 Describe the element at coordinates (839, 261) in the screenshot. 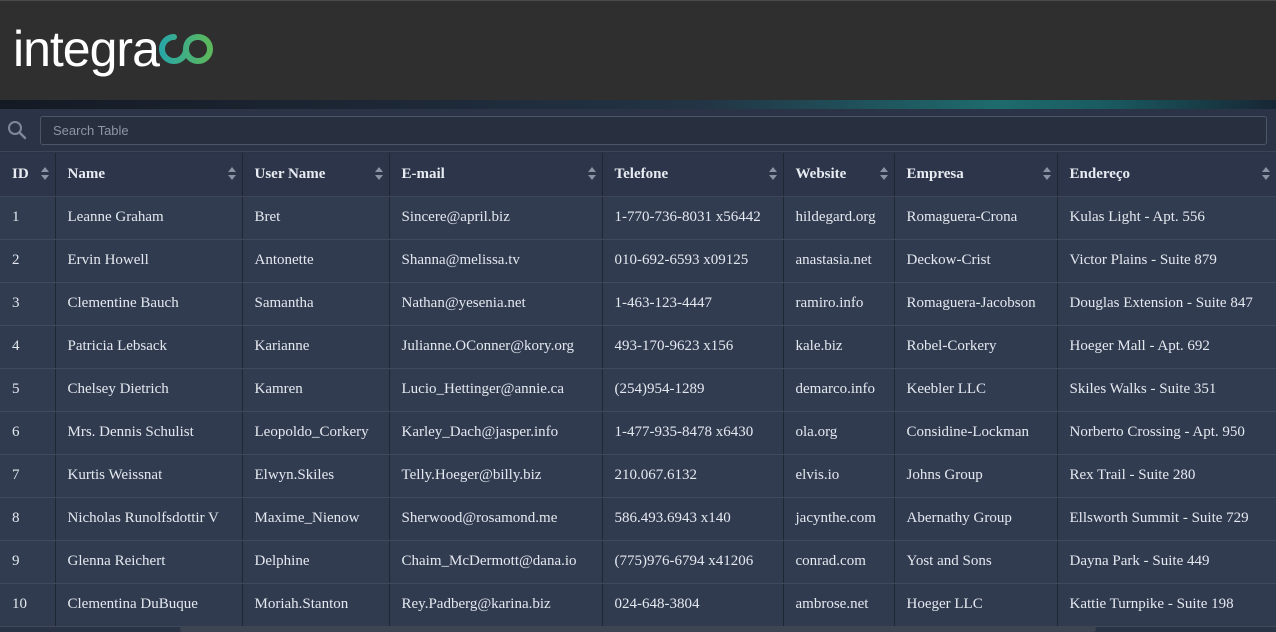

I see `cell-website: anastasia.net` at that location.